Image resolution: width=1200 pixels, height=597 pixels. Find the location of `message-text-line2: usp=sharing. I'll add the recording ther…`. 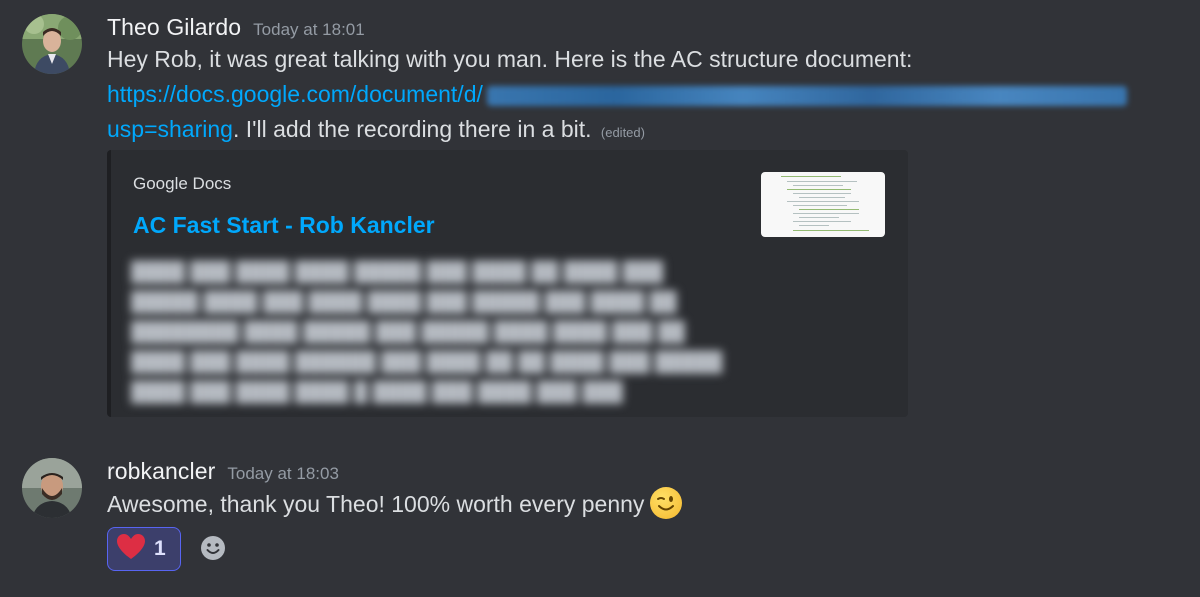

message-text-line2: usp=sharing. I'll add the recording ther… is located at coordinates (376, 131).